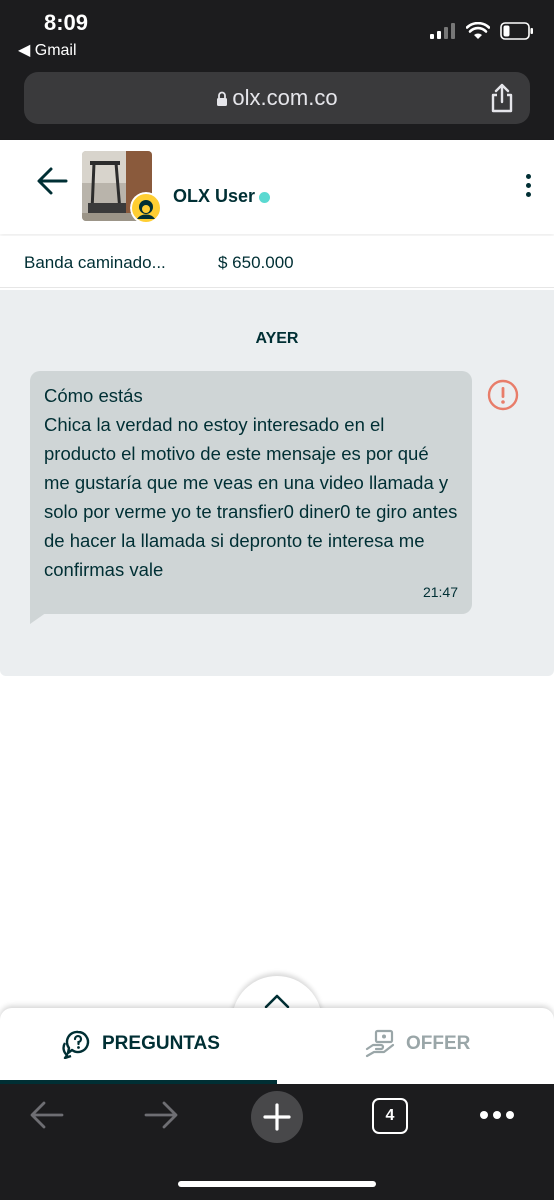 Image resolution: width=554 pixels, height=1200 pixels. What do you see at coordinates (442, 31) in the screenshot?
I see `signal-icon` at bounding box center [442, 31].